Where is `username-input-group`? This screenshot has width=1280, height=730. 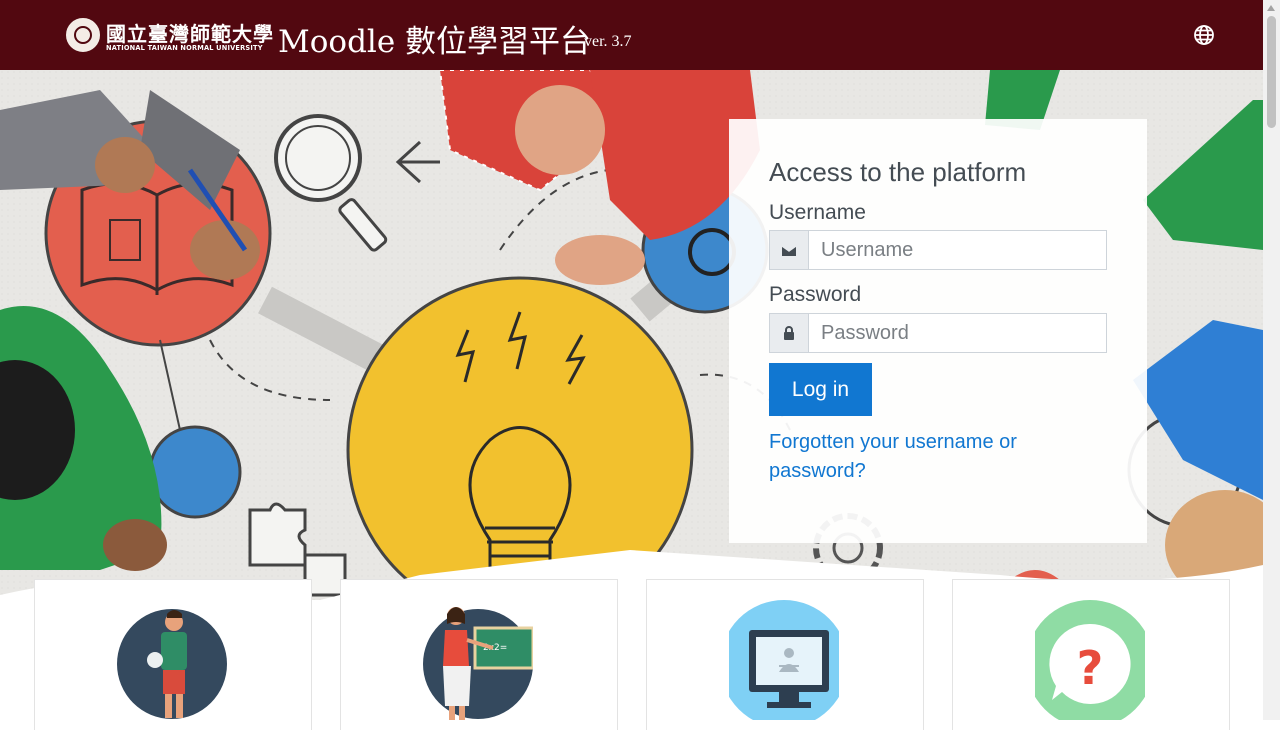 username-input-group is located at coordinates (938, 250).